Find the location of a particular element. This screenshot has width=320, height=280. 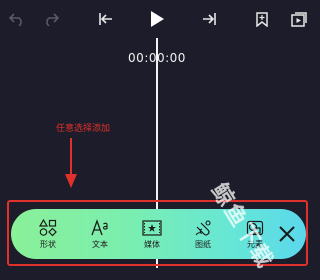

add-shape-label: 形状 is located at coordinates (48, 244).